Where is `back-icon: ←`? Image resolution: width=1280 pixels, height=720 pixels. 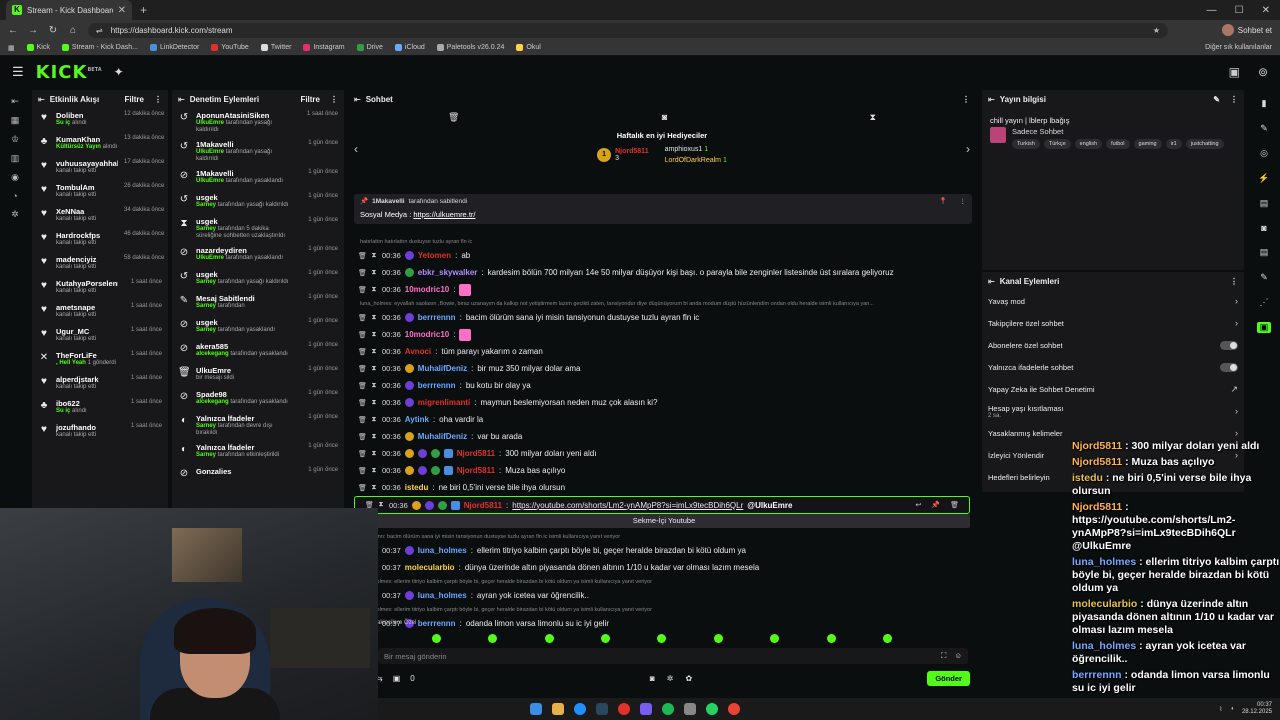 back-icon: ← is located at coordinates (13, 30).